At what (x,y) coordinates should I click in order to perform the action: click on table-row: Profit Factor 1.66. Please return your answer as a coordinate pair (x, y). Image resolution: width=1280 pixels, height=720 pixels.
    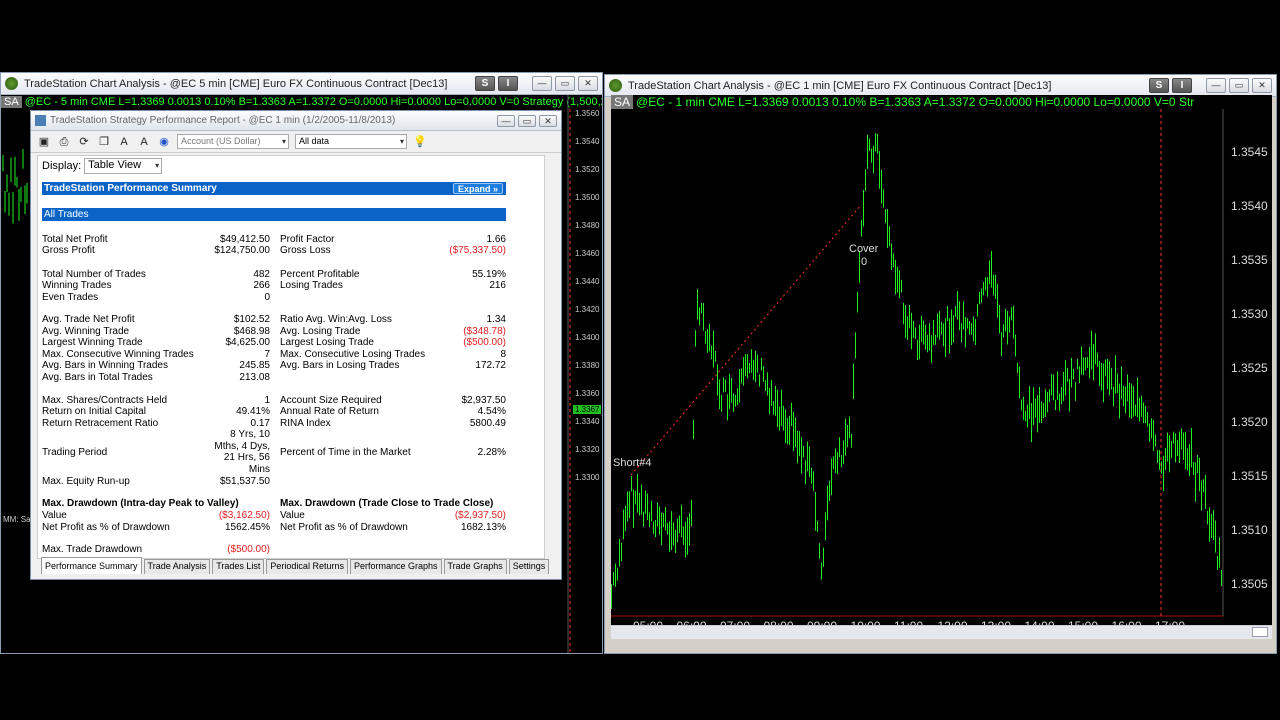
    Looking at the image, I should click on (393, 239).